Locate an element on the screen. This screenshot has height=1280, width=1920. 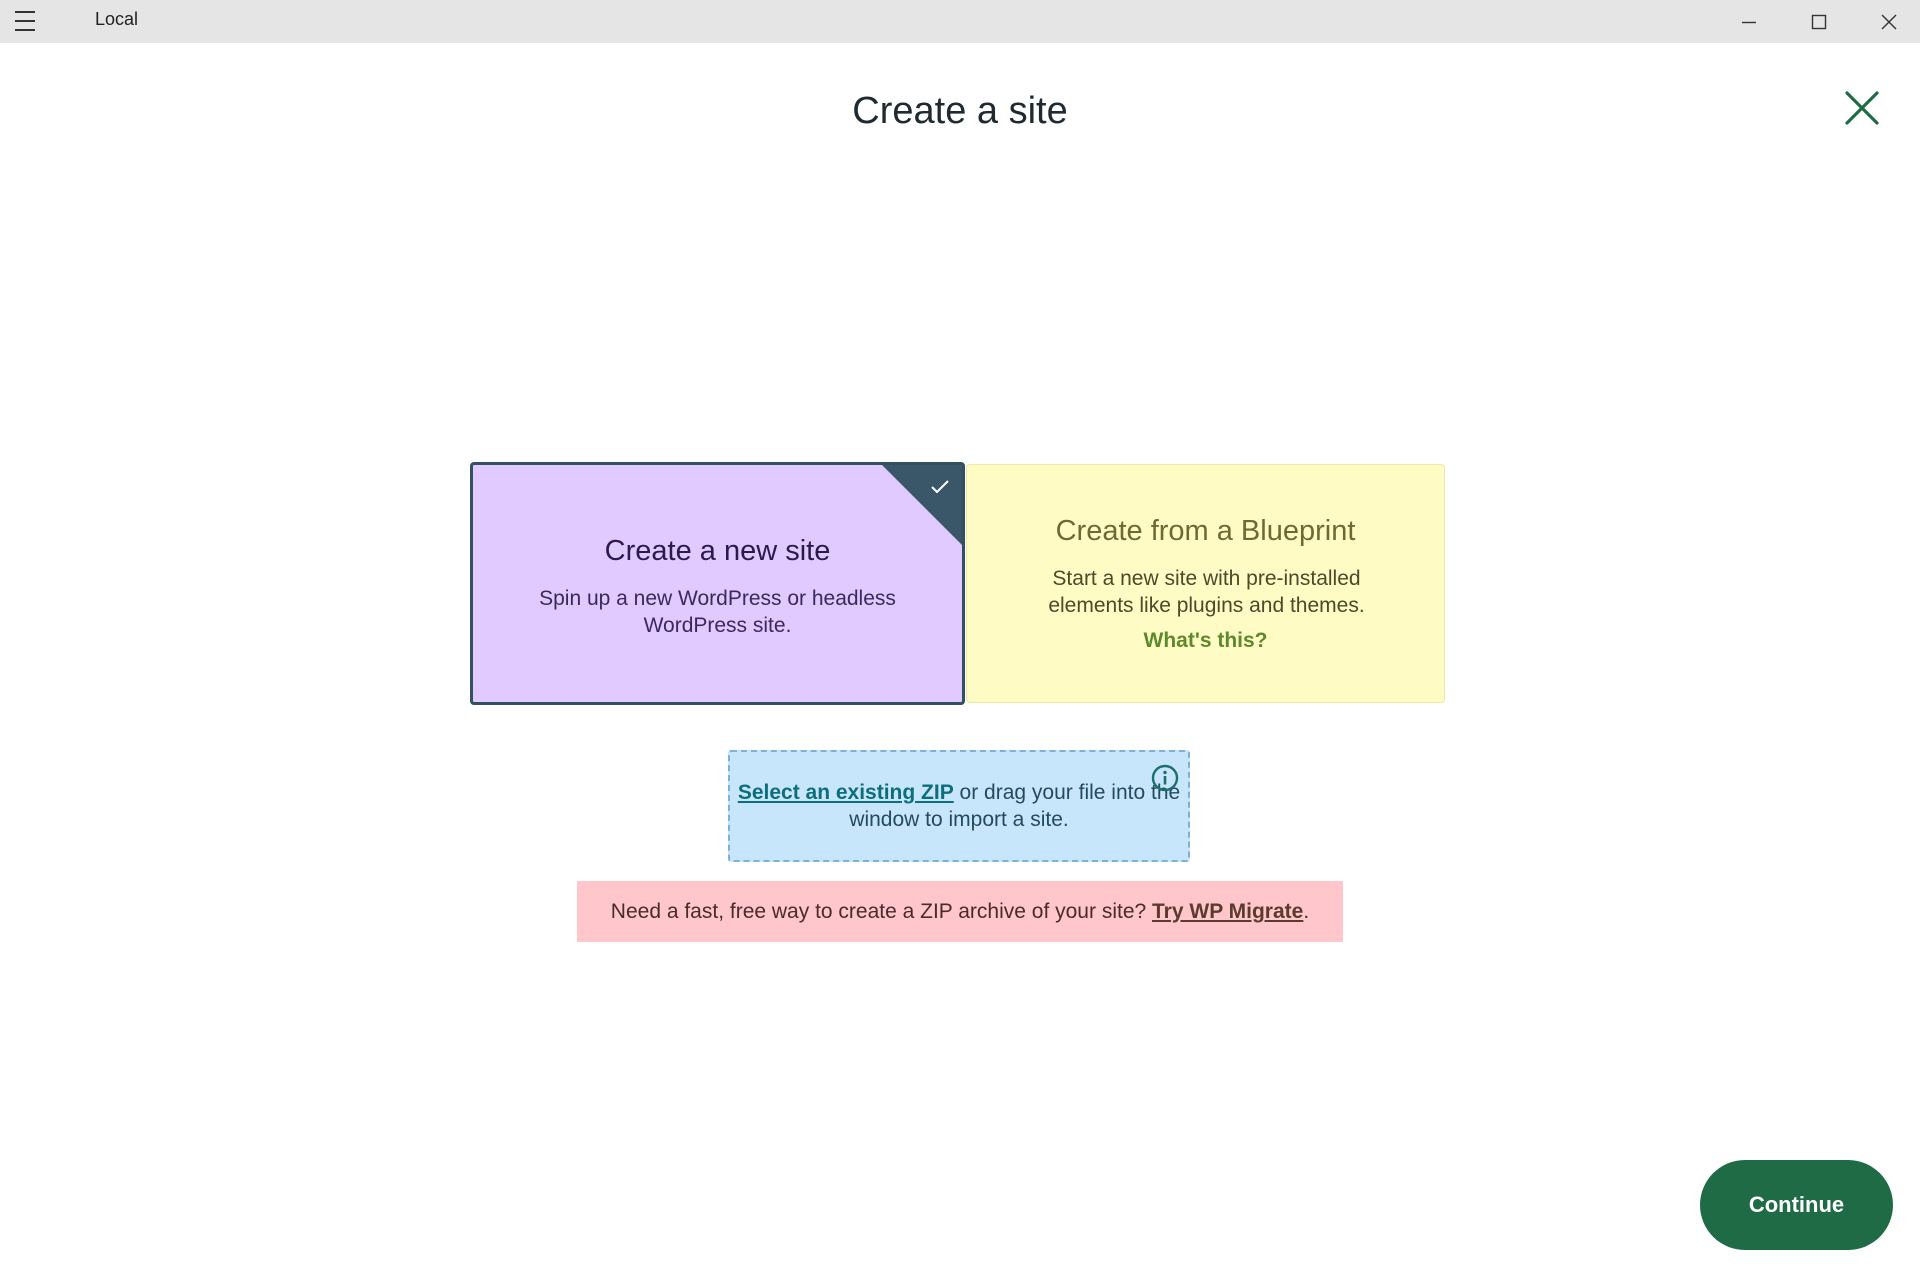
minimize-icon is located at coordinates (1749, 22).